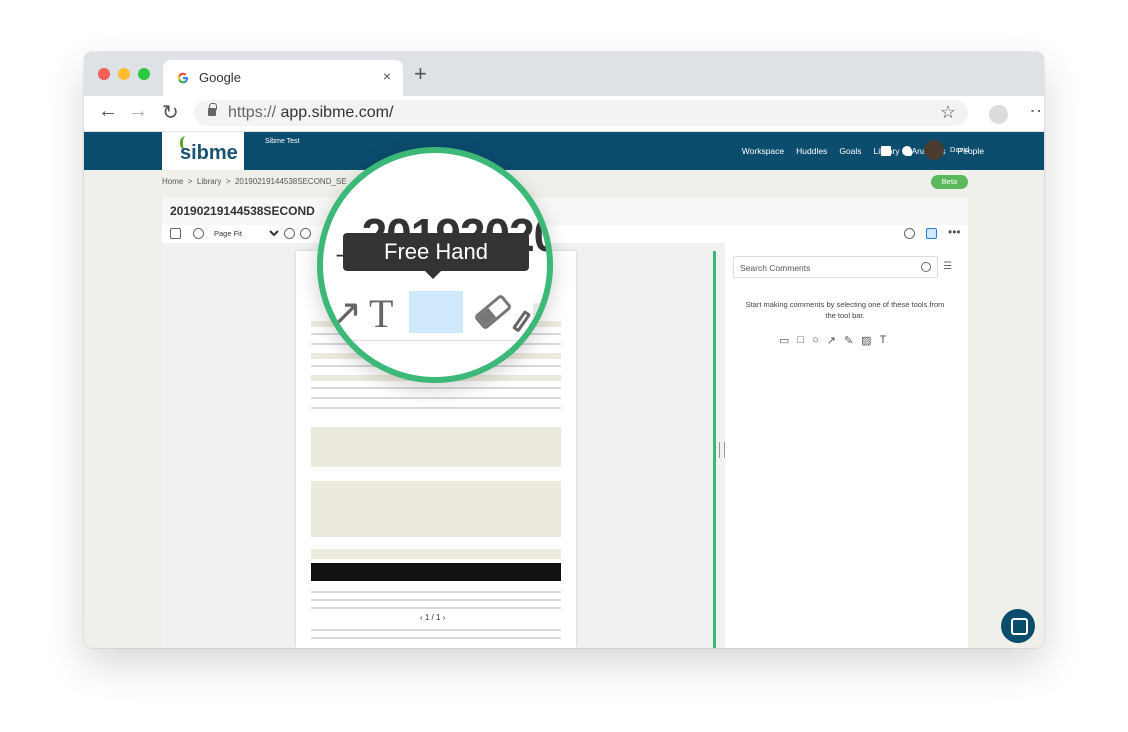 The image size is (1128, 732). I want to click on pan-tool-icon, so click(198, 233).